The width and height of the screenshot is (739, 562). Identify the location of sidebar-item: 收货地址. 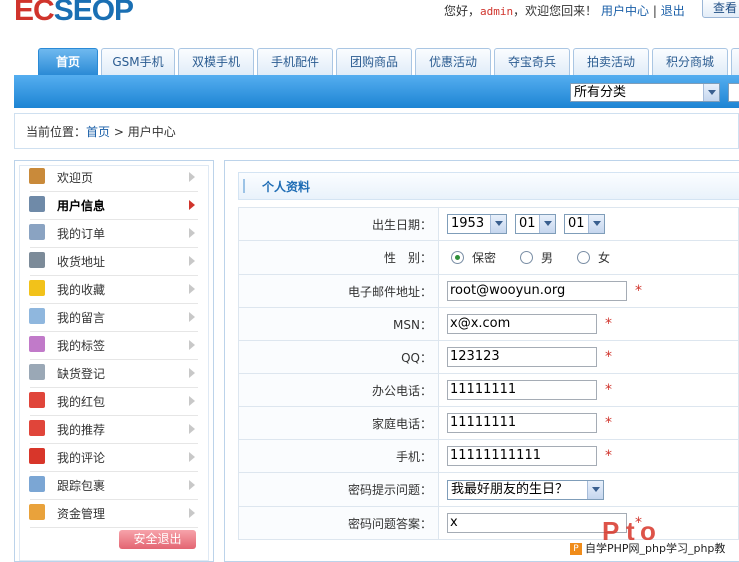
(113, 262).